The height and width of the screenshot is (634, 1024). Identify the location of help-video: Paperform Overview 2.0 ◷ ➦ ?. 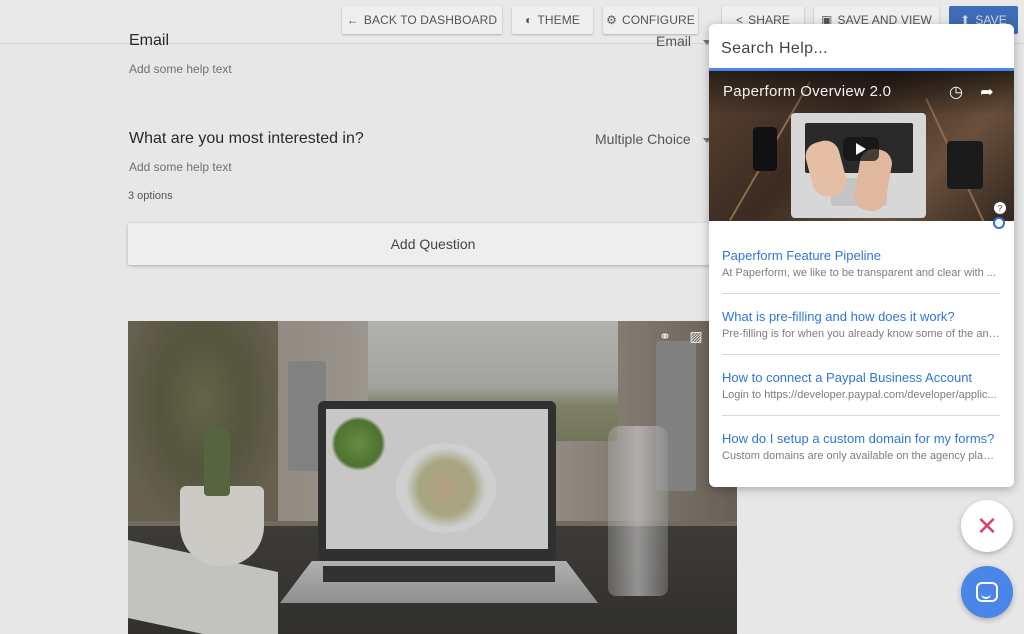
(861, 150).